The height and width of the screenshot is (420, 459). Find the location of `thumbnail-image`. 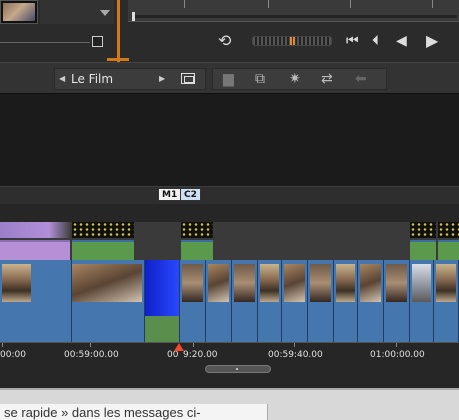

thumbnail-image is located at coordinates (19, 12).